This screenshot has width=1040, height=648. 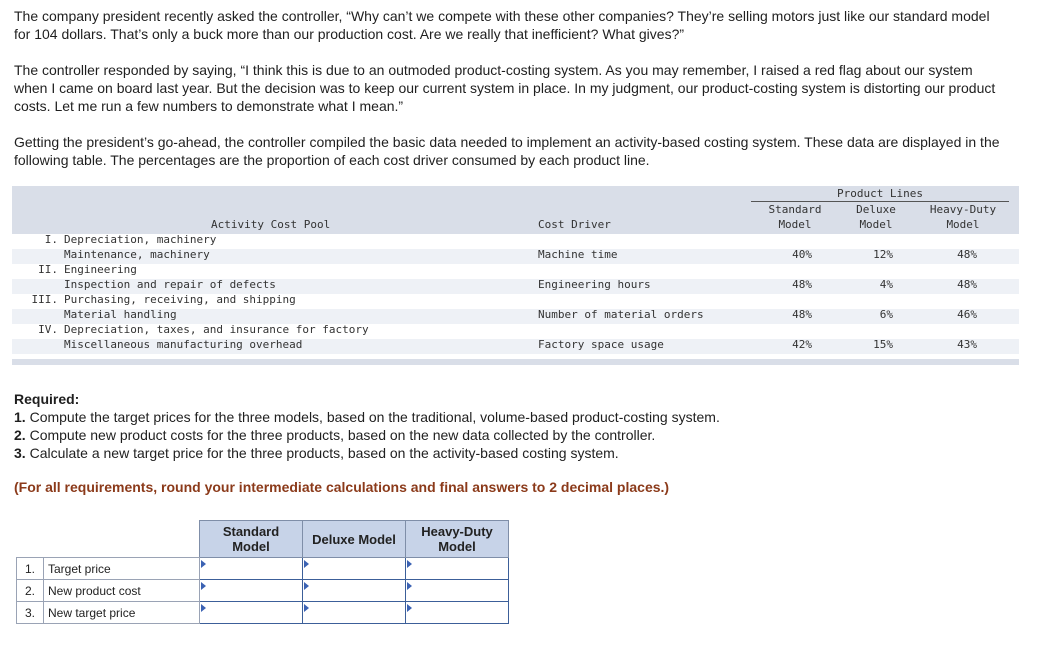 What do you see at coordinates (876, 209) in the screenshot?
I see `deluxe-model-header-1: Deluxe` at bounding box center [876, 209].